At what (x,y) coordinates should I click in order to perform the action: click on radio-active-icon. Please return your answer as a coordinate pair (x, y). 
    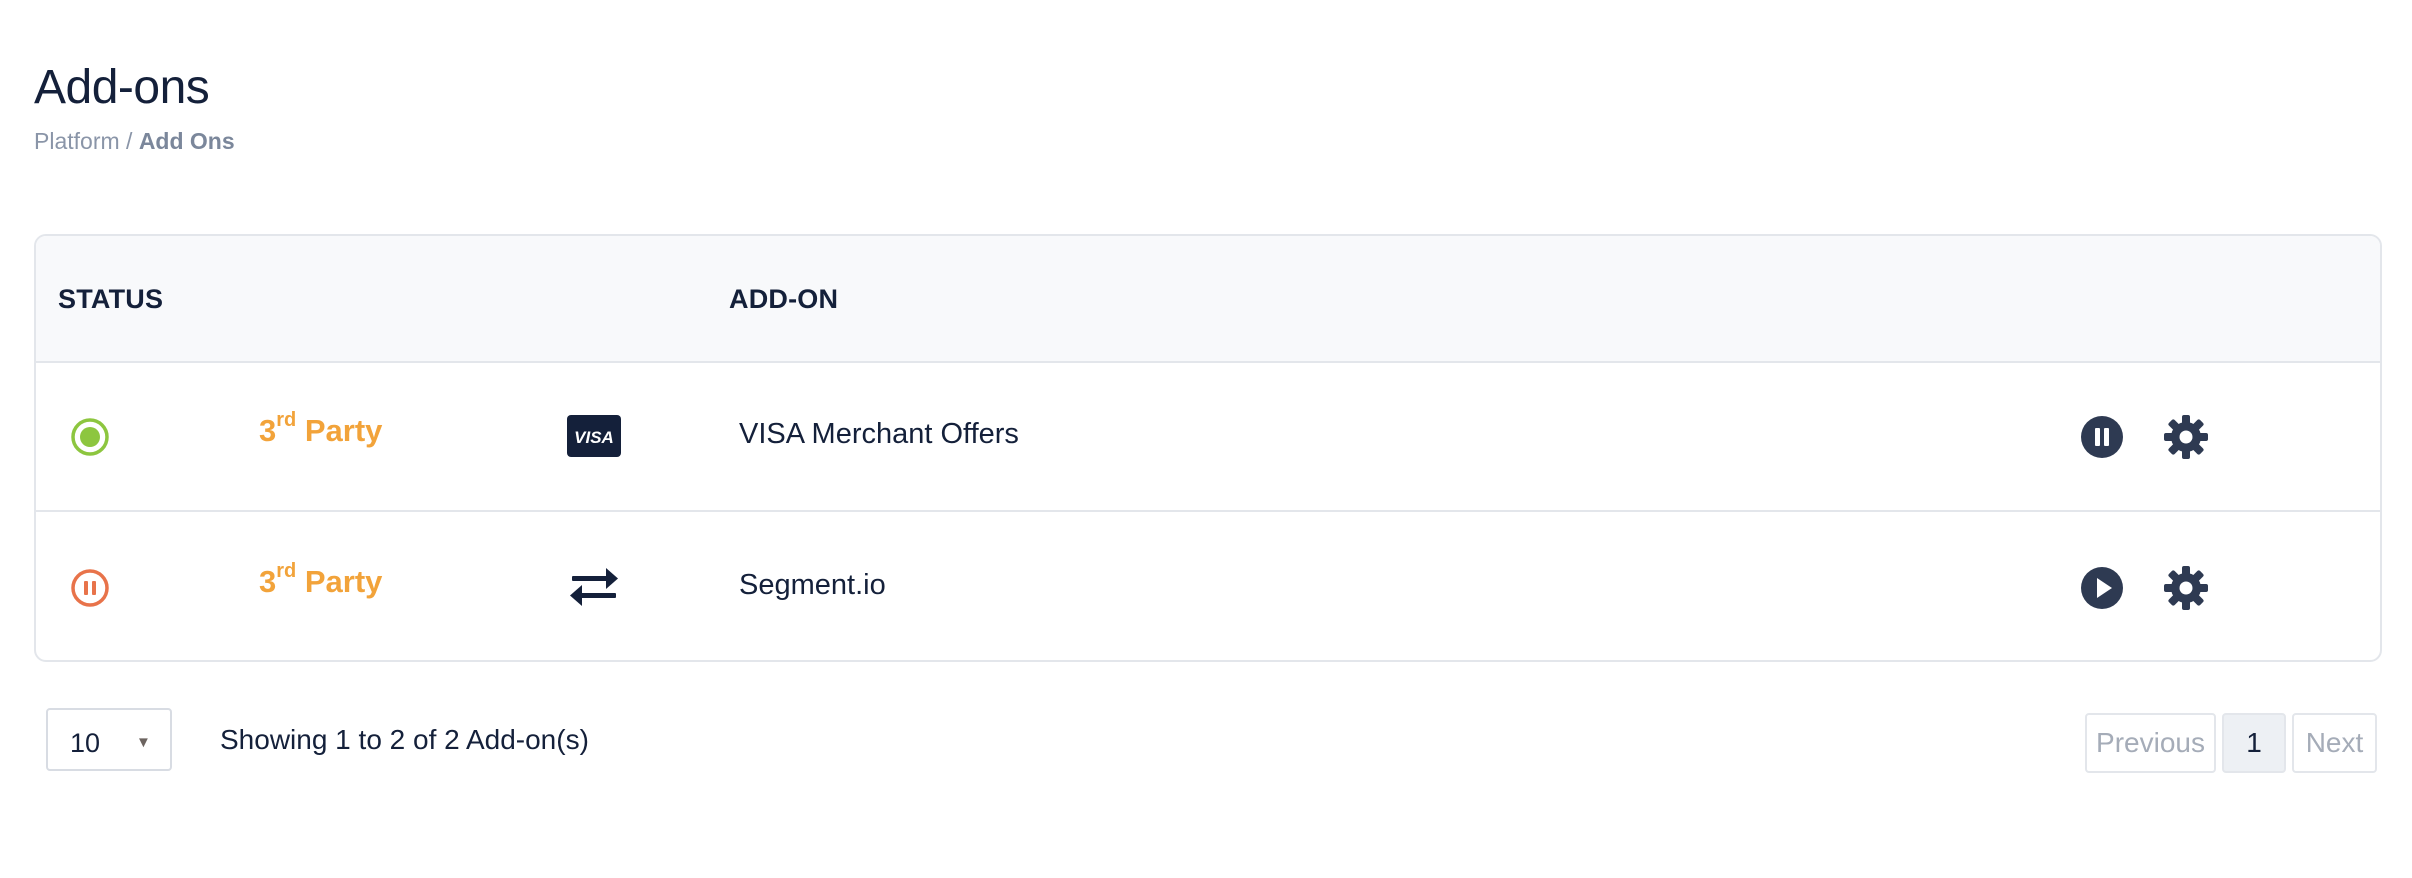
    Looking at the image, I should click on (90, 437).